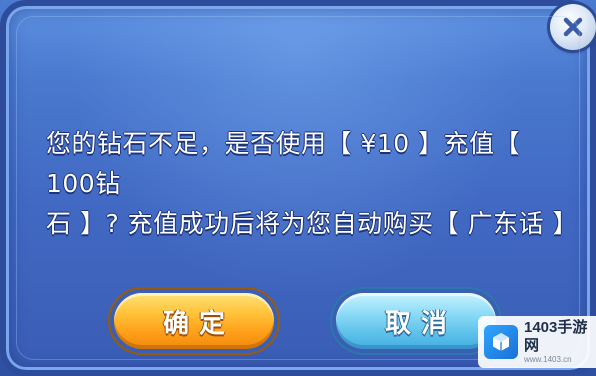 The height and width of the screenshot is (376, 596). What do you see at coordinates (283, 163) in the screenshot?
I see `message-line-1: 您的钻石不足，是否使用【 ¥10 】充值【 100钻` at bounding box center [283, 163].